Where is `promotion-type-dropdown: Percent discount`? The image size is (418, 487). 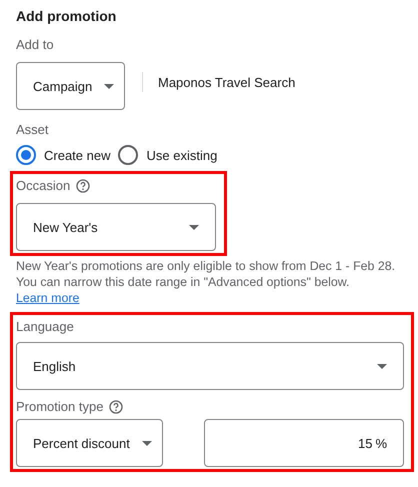
promotion-type-dropdown: Percent discount is located at coordinates (89, 443).